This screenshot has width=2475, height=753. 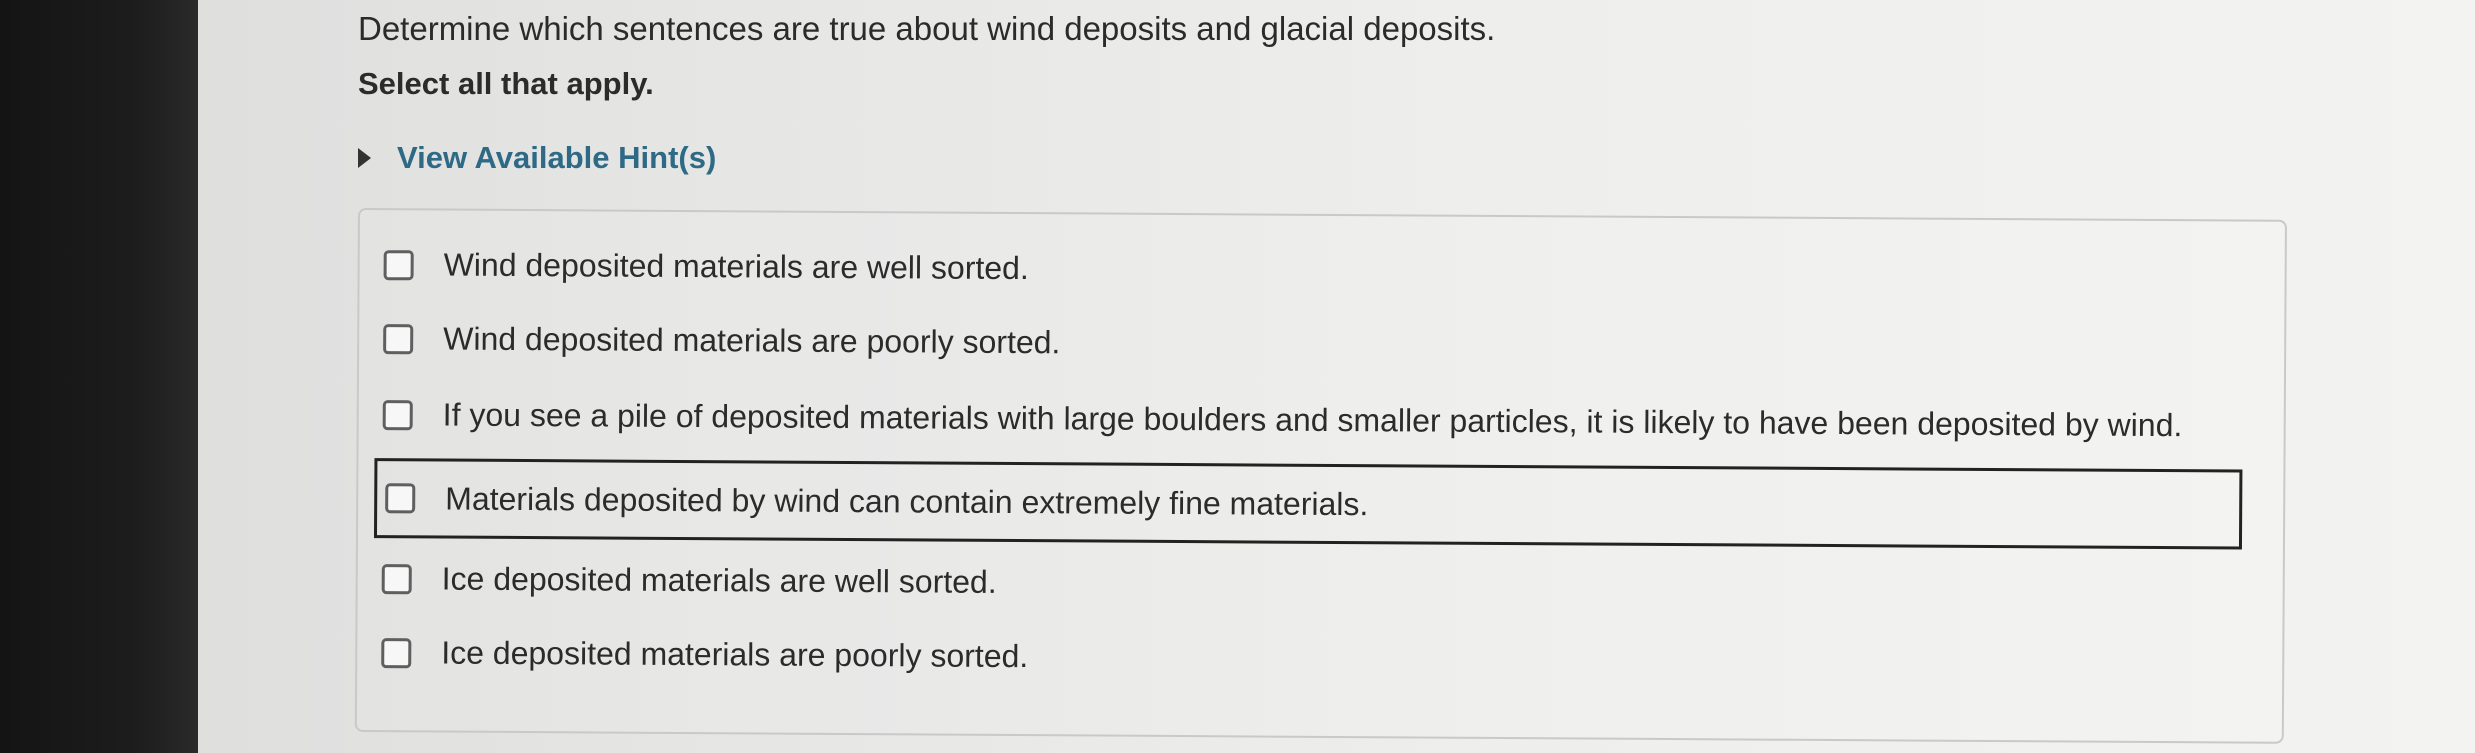 What do you see at coordinates (506, 83) in the screenshot?
I see `question-instruction: Select all that apply.` at bounding box center [506, 83].